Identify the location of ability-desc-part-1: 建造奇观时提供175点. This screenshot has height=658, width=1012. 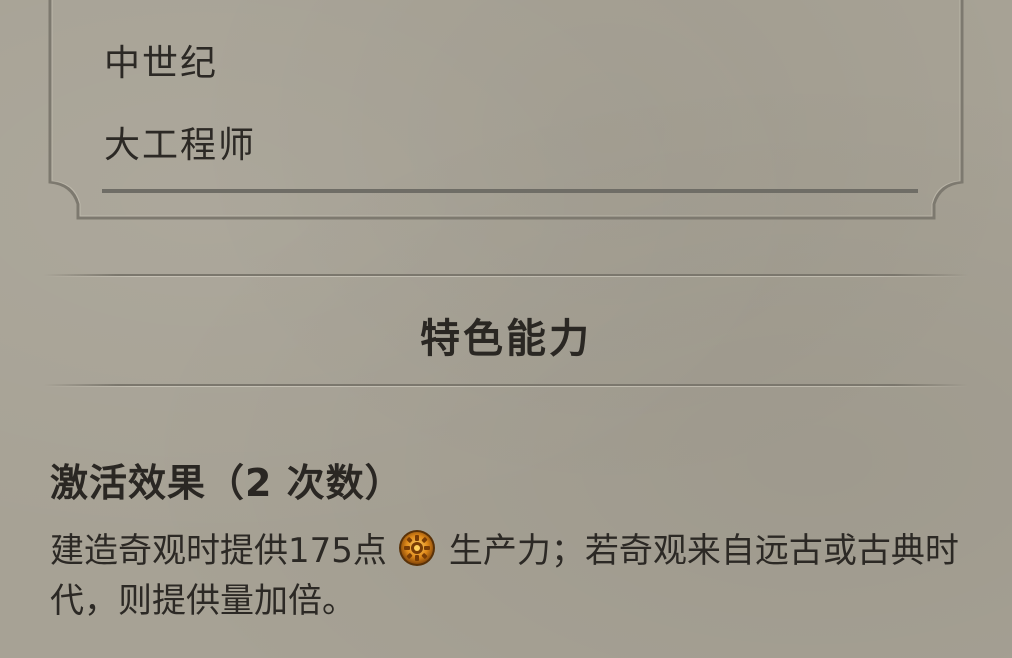
(218, 551).